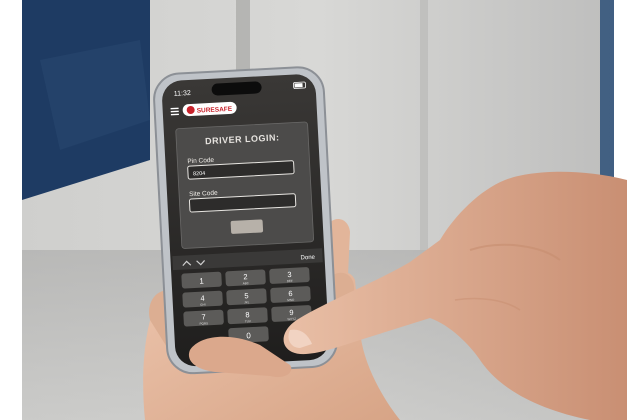 The height and width of the screenshot is (420, 627). What do you see at coordinates (290, 281) in the screenshot?
I see `svg-text: DEF` at bounding box center [290, 281].